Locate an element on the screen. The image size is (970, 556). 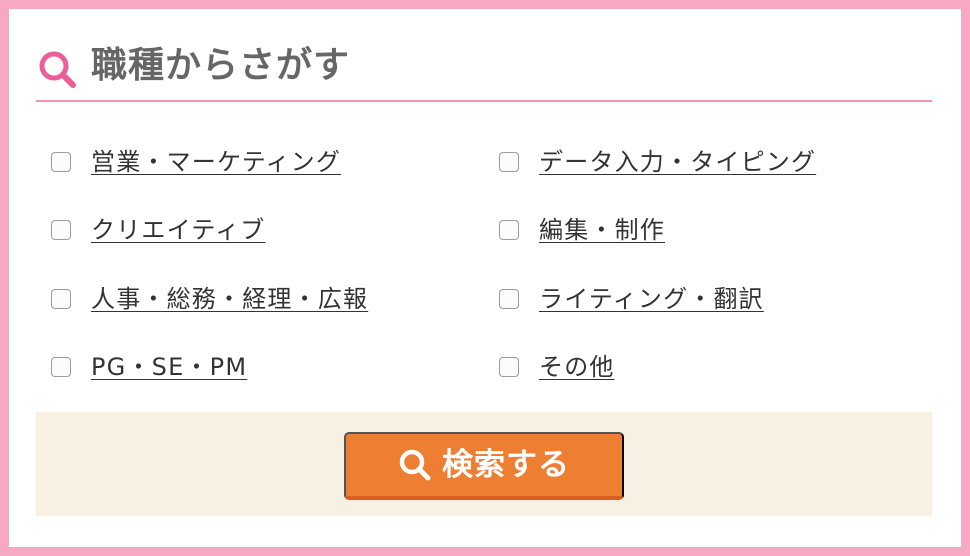
job-option-pg-se-pm: PG・SE・PM is located at coordinates (149, 367).